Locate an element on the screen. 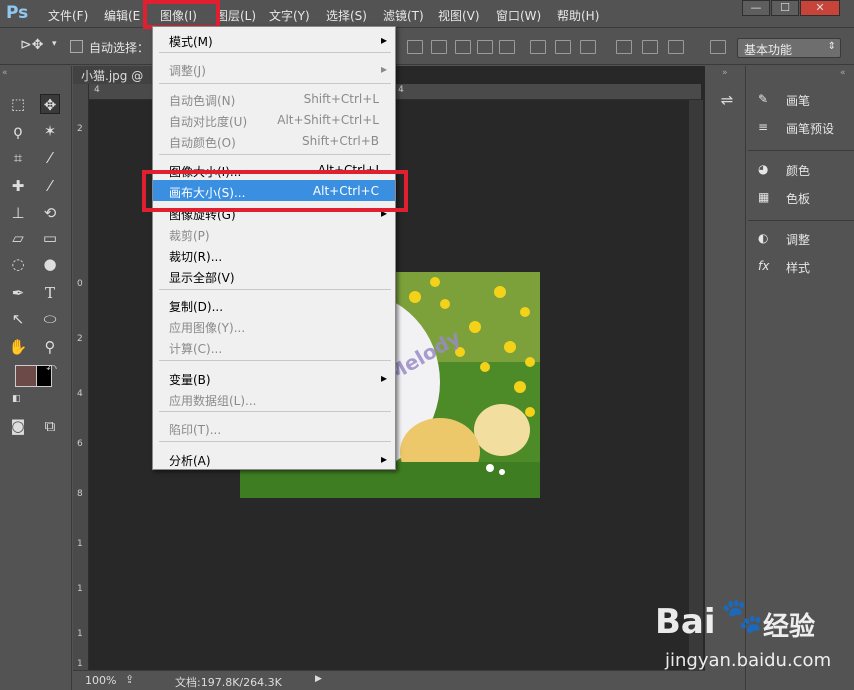  menu-filter: 滤镜(T) is located at coordinates (403, 15).